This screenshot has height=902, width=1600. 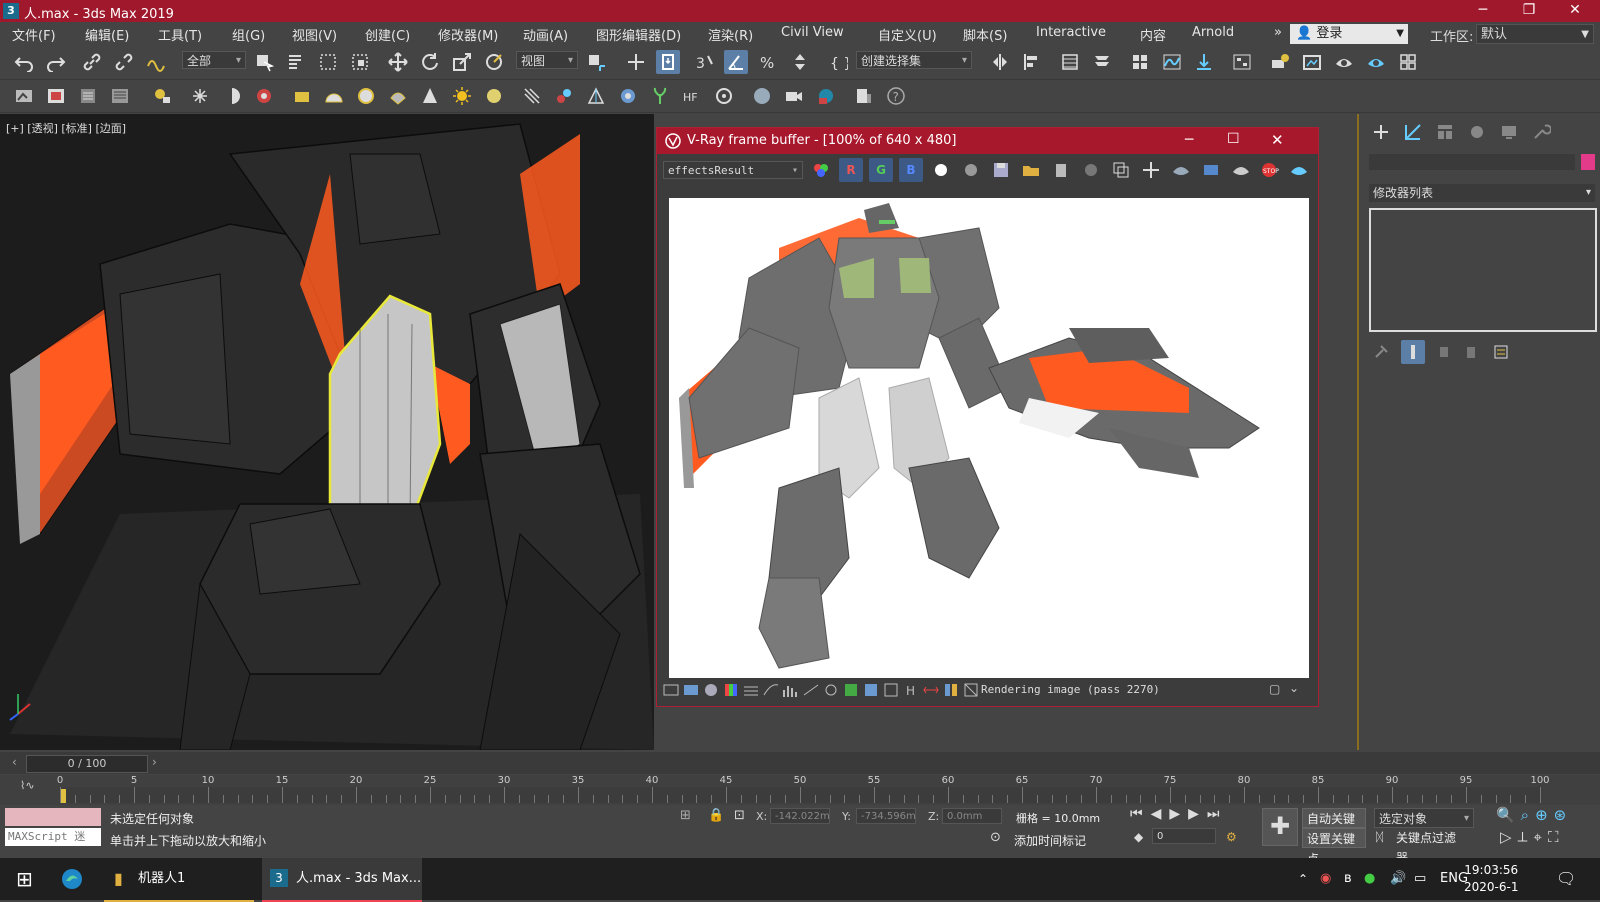 What do you see at coordinates (971, 170) in the screenshot?
I see `mono-icon` at bounding box center [971, 170].